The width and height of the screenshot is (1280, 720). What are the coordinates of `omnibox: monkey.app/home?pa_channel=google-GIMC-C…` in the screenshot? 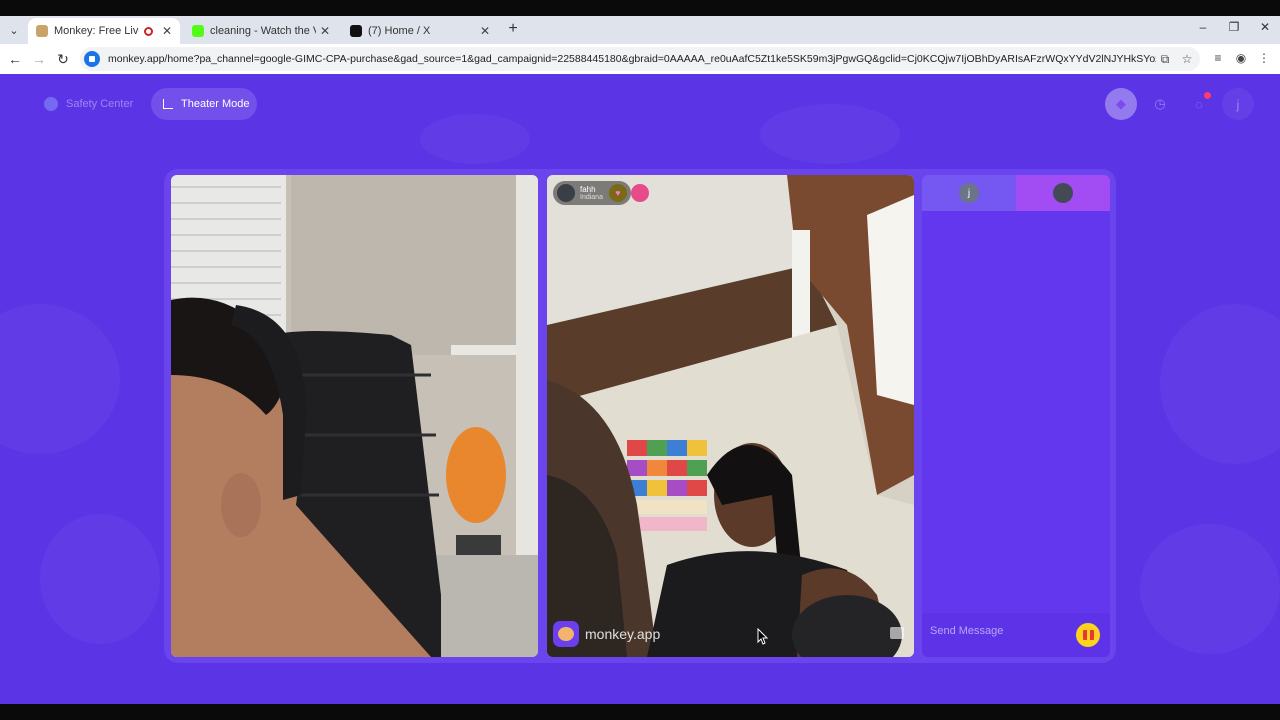 It's located at (640, 59).